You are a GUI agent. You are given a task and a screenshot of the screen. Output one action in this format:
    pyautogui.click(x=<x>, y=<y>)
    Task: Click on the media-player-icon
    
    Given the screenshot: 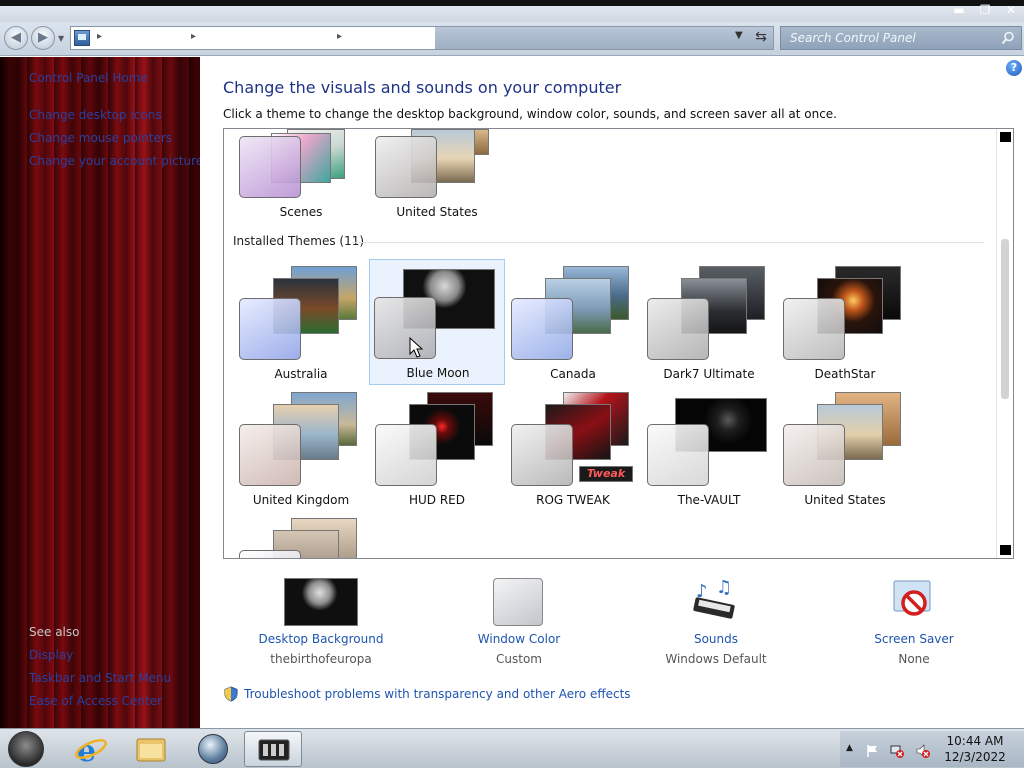 What is the action you would take?
    pyautogui.click(x=213, y=749)
    